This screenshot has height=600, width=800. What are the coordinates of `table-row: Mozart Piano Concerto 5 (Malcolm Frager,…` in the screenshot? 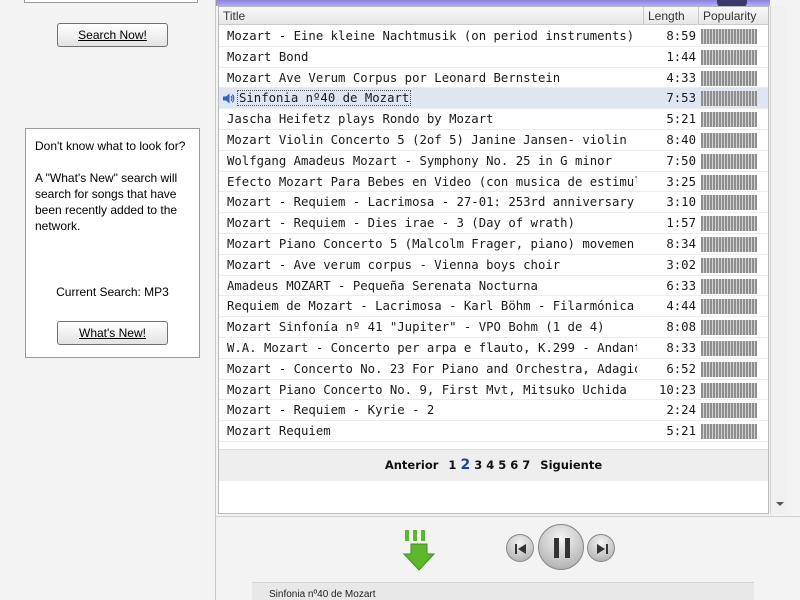 It's located at (493, 244).